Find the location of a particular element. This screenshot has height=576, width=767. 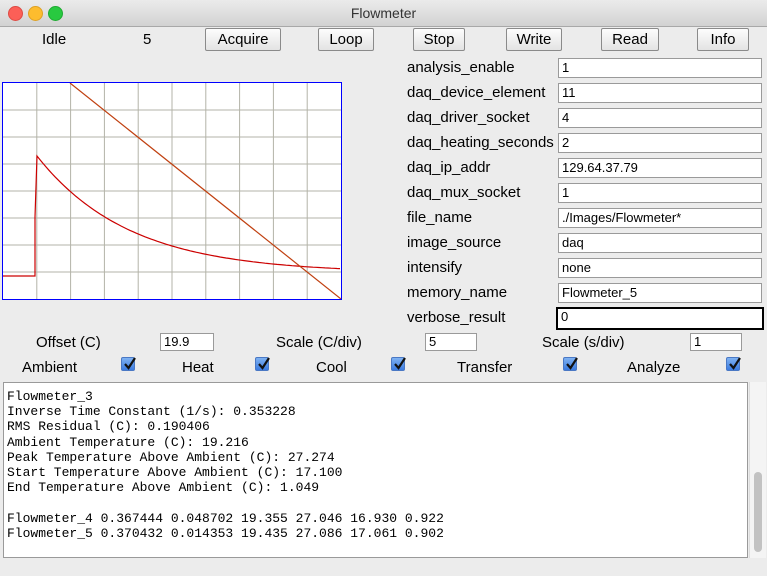

checkbox-analyze is located at coordinates (733, 364).